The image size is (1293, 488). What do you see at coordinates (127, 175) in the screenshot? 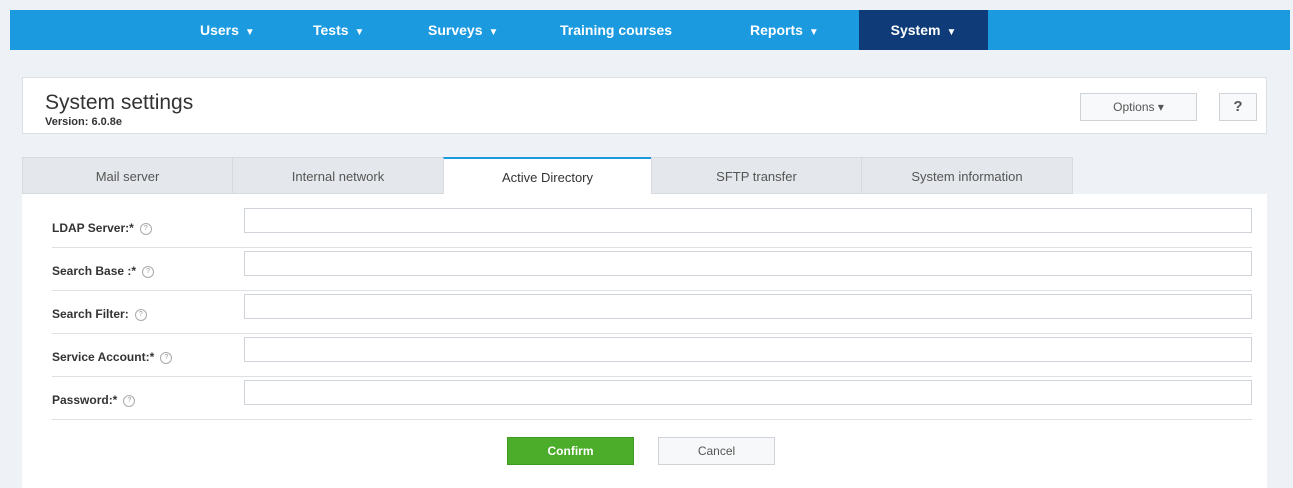
I see `tab-mail-server: Mail server` at bounding box center [127, 175].